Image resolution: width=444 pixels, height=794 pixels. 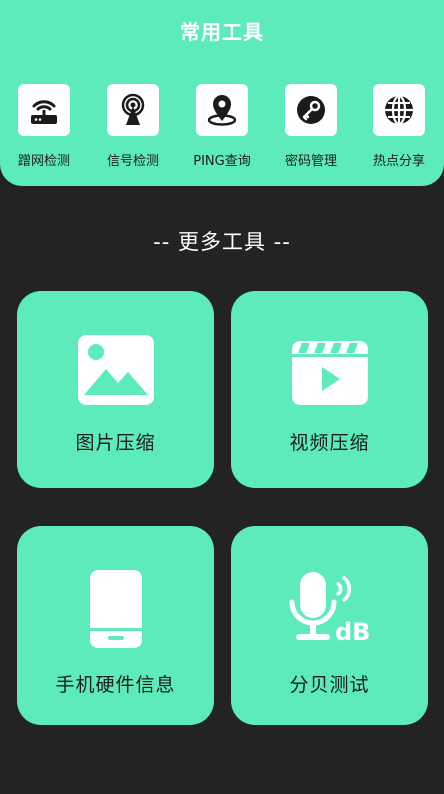 What do you see at coordinates (311, 110) in the screenshot?
I see `key-icon` at bounding box center [311, 110].